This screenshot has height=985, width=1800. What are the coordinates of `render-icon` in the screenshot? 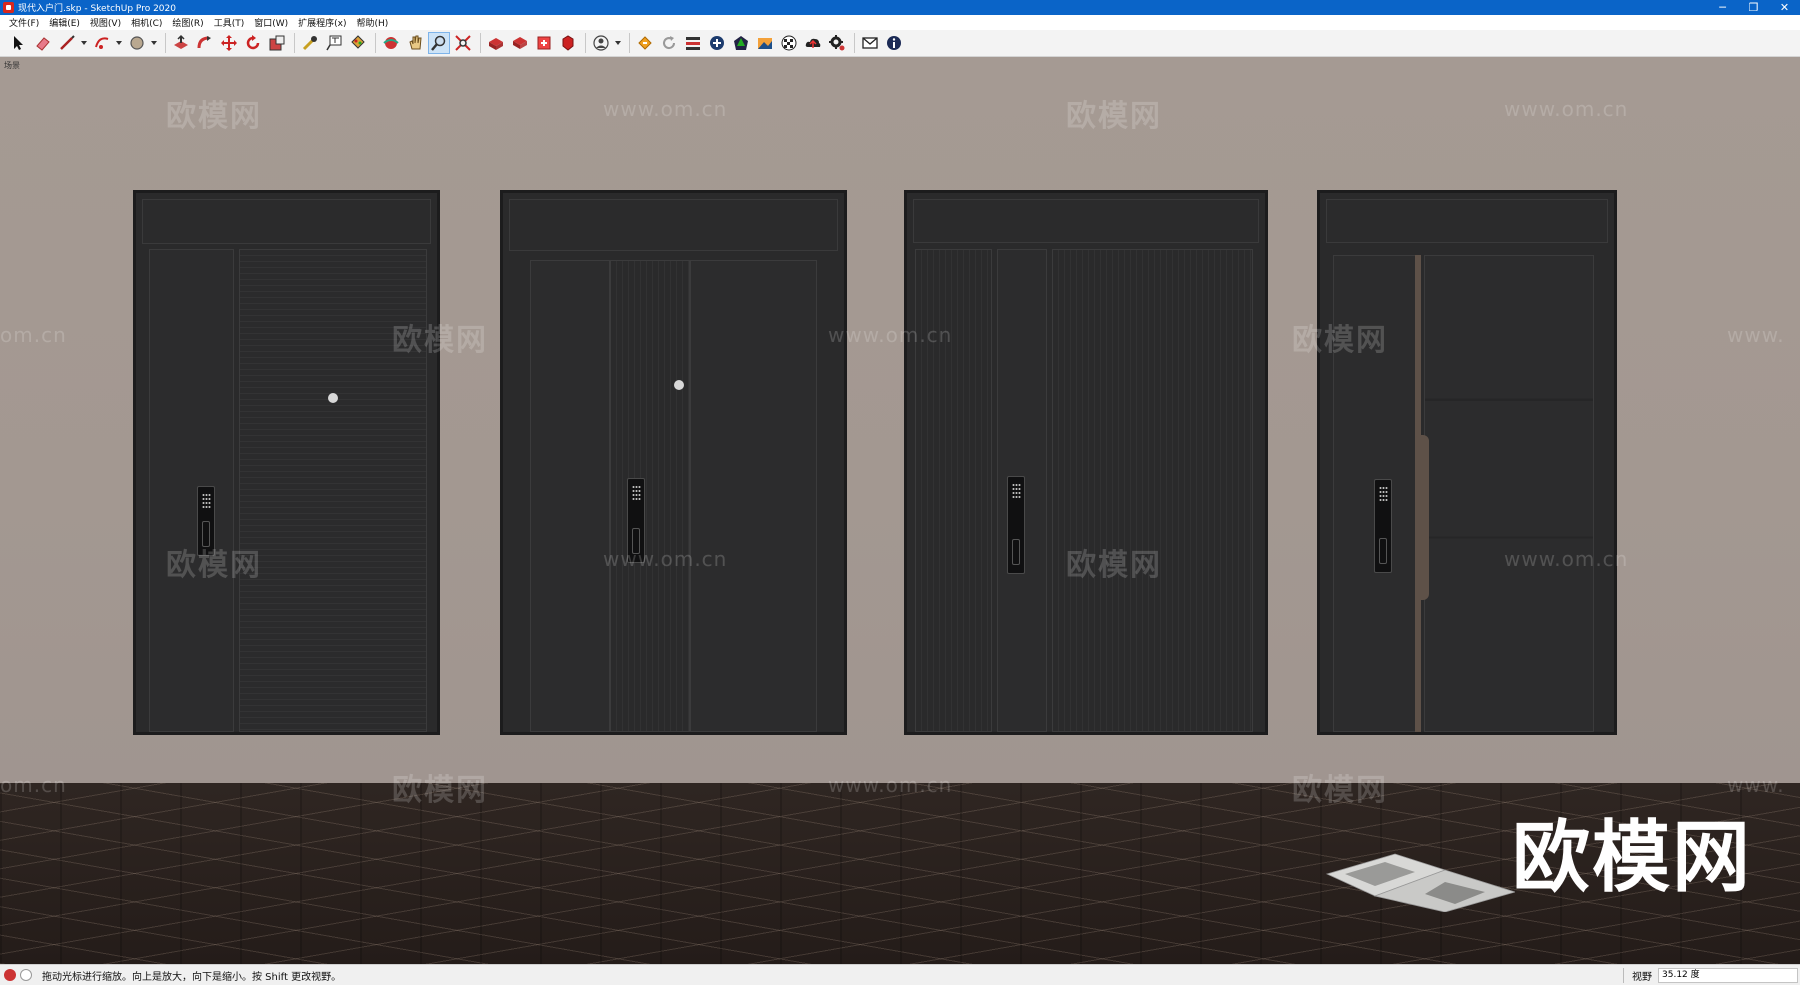 It's located at (765, 43).